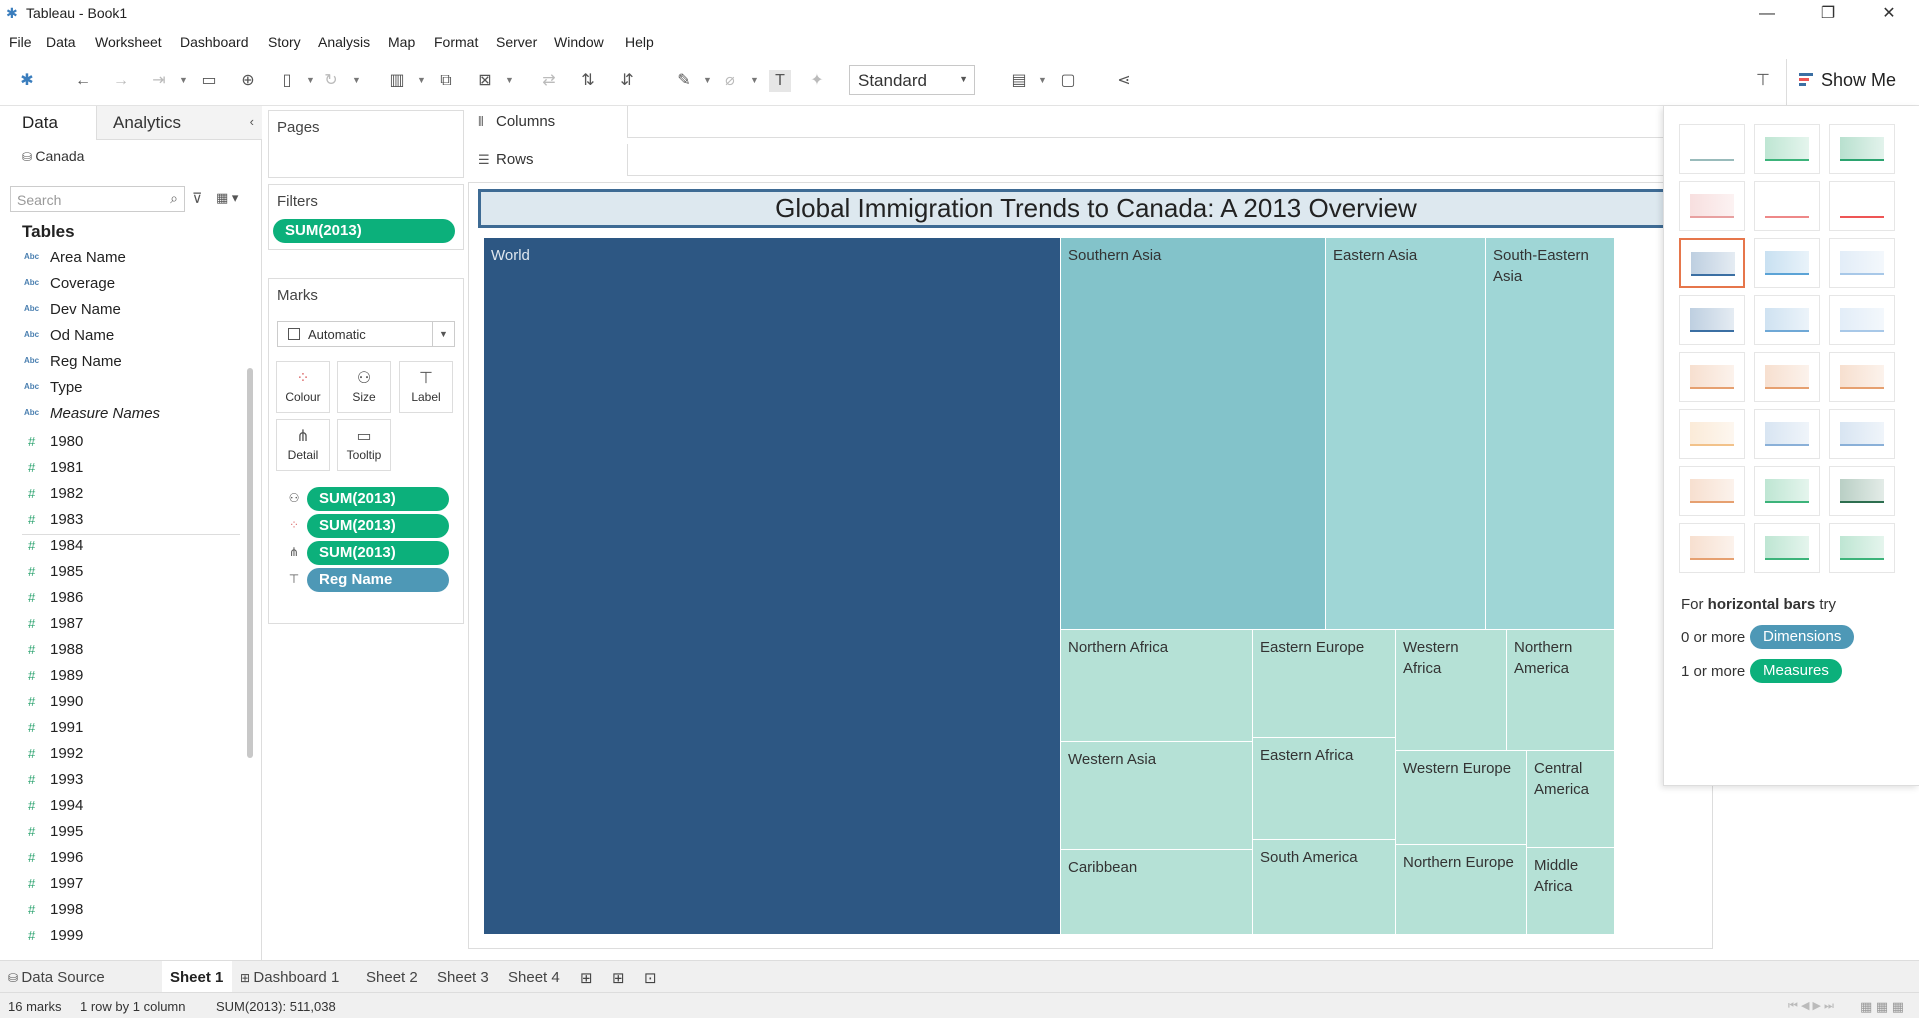  What do you see at coordinates (121, 911) in the screenshot?
I see `field-1998: #1998` at bounding box center [121, 911].